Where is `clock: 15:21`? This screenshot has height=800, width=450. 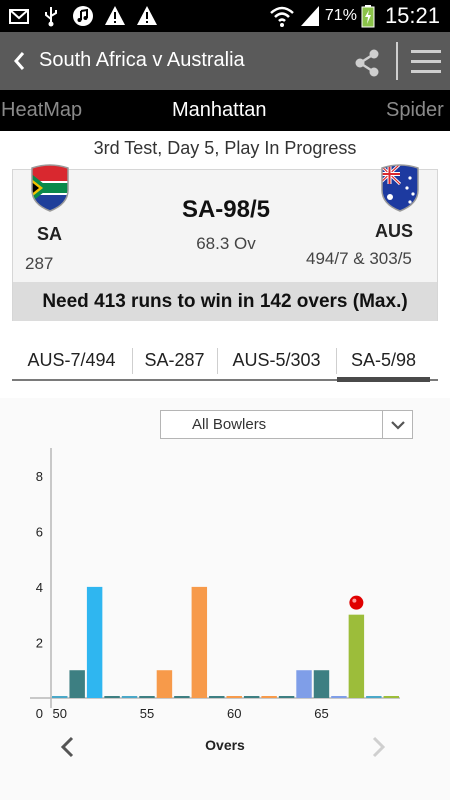 clock: 15:21 is located at coordinates (412, 15).